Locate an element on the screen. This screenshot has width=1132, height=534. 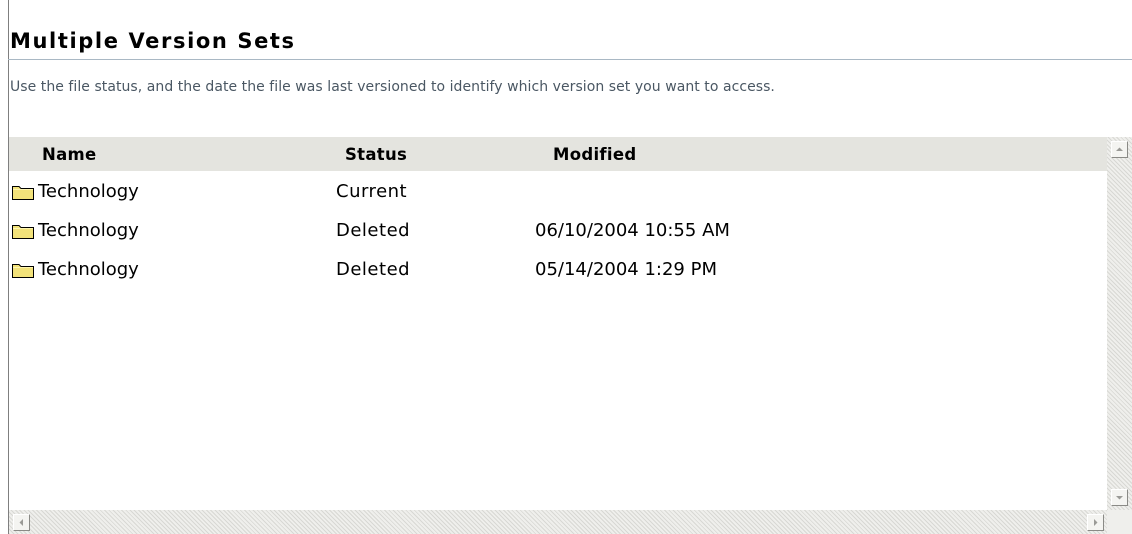
horizontal-scrollbar is located at coordinates (558, 522).